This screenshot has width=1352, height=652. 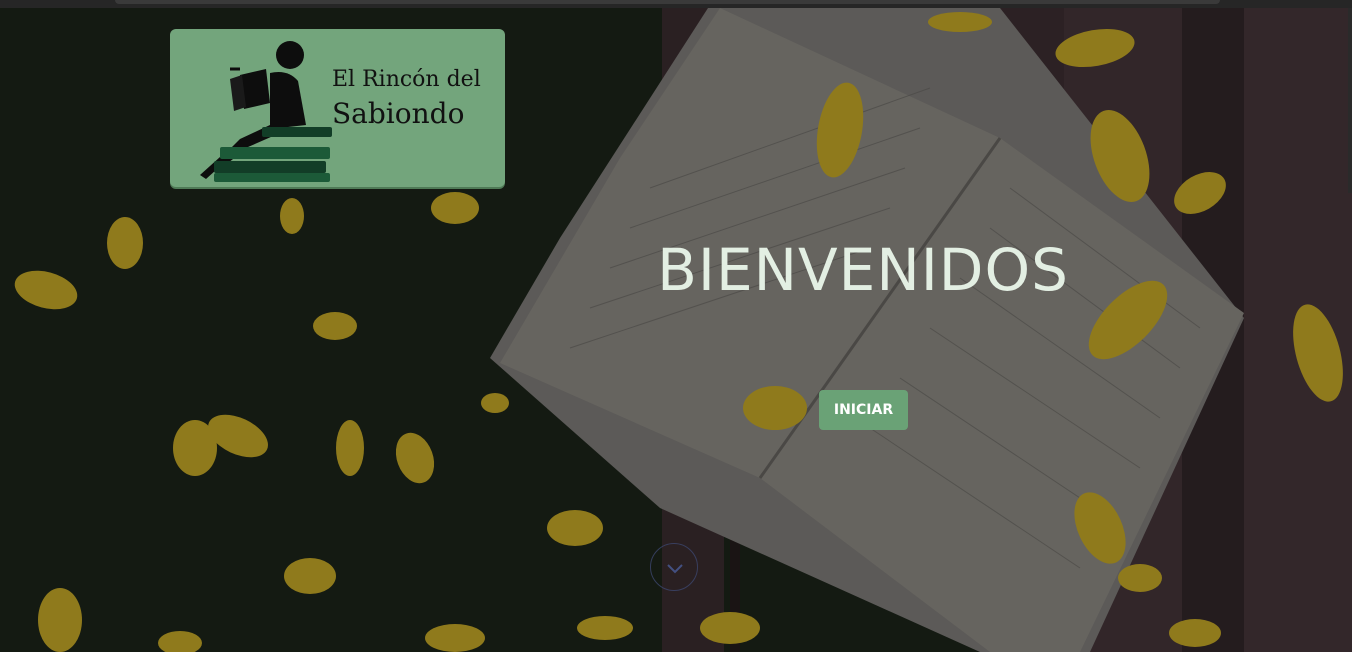 I want to click on site-logo: El Rincón del Sabiondo, so click(x=337, y=108).